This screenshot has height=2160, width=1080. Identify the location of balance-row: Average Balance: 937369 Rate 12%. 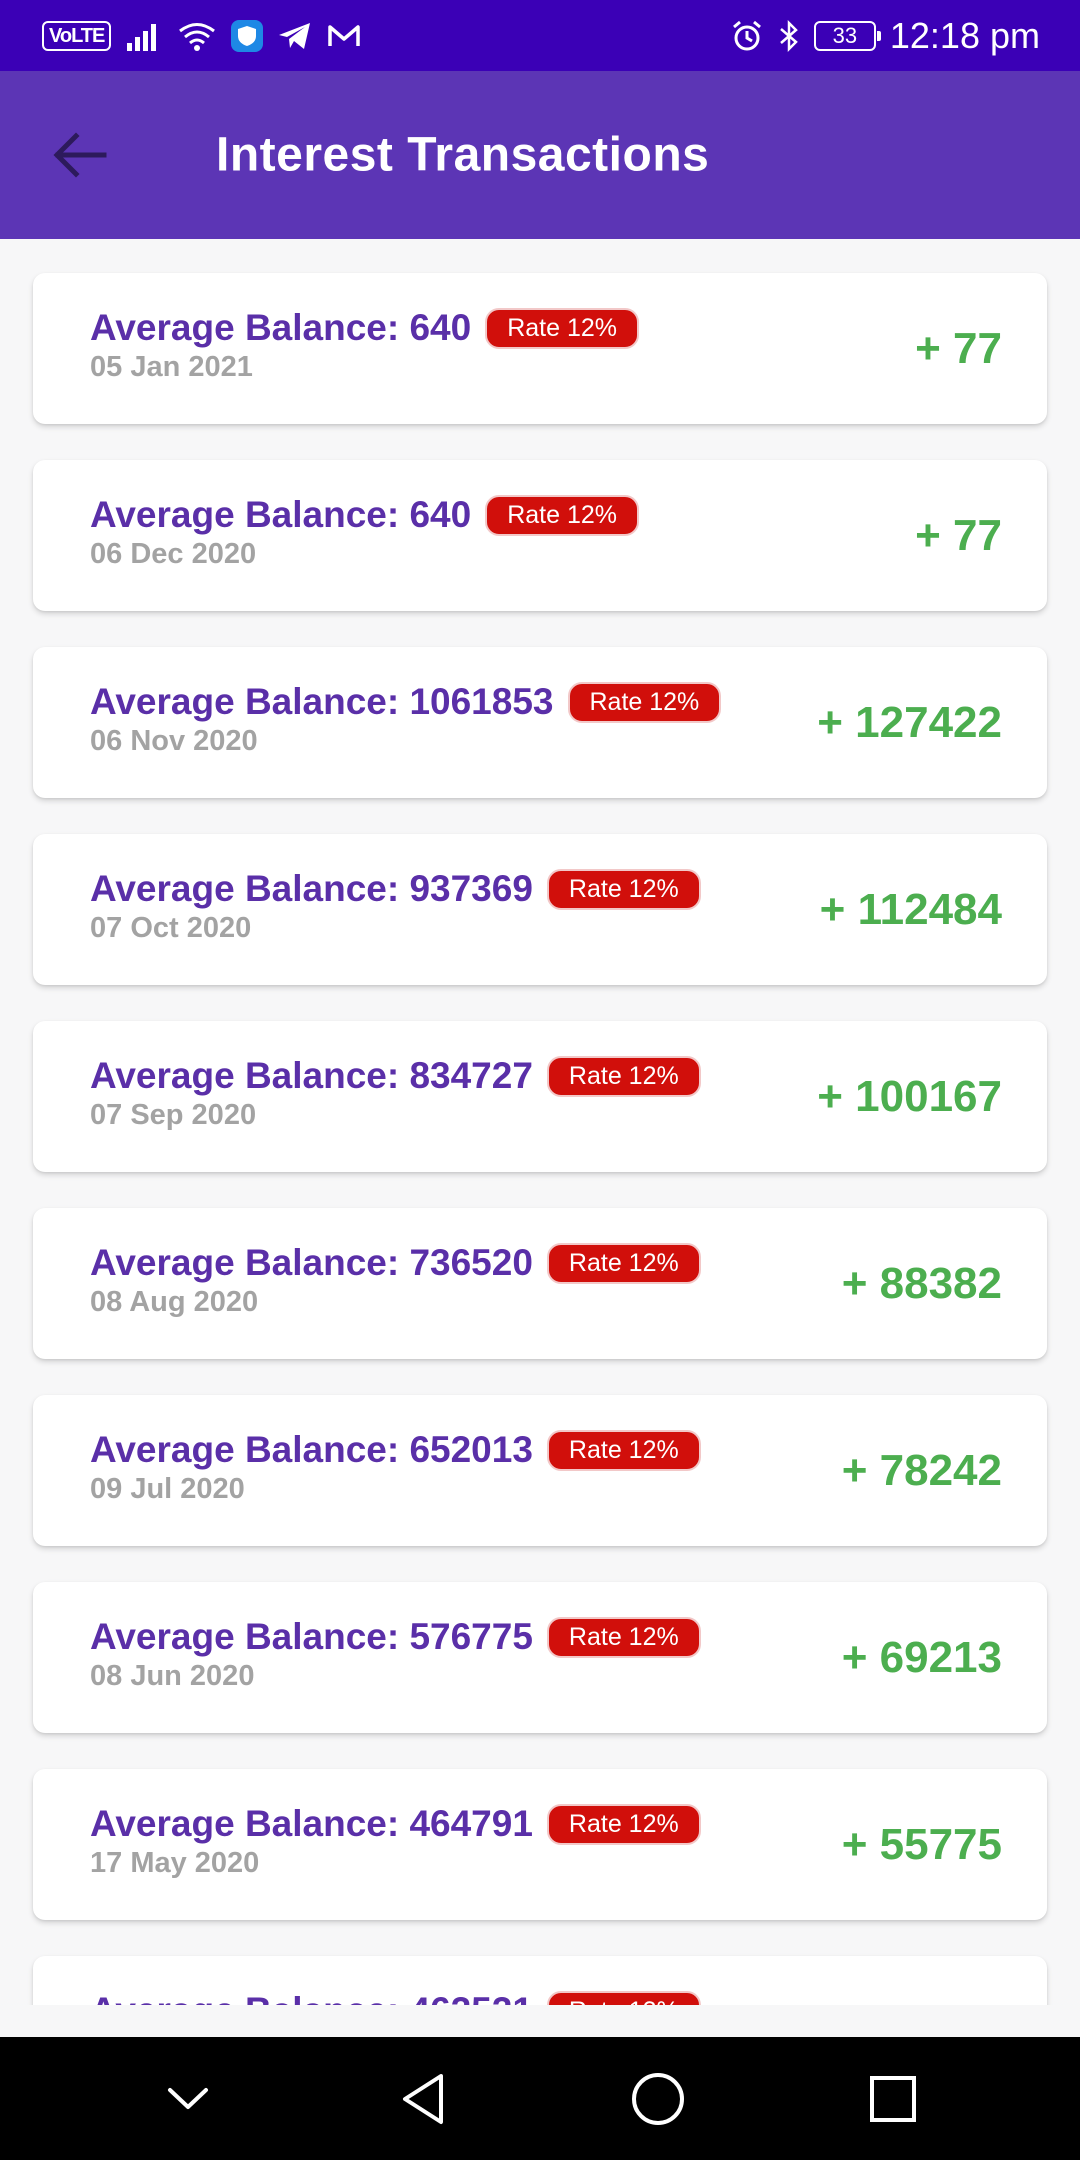
(395, 889).